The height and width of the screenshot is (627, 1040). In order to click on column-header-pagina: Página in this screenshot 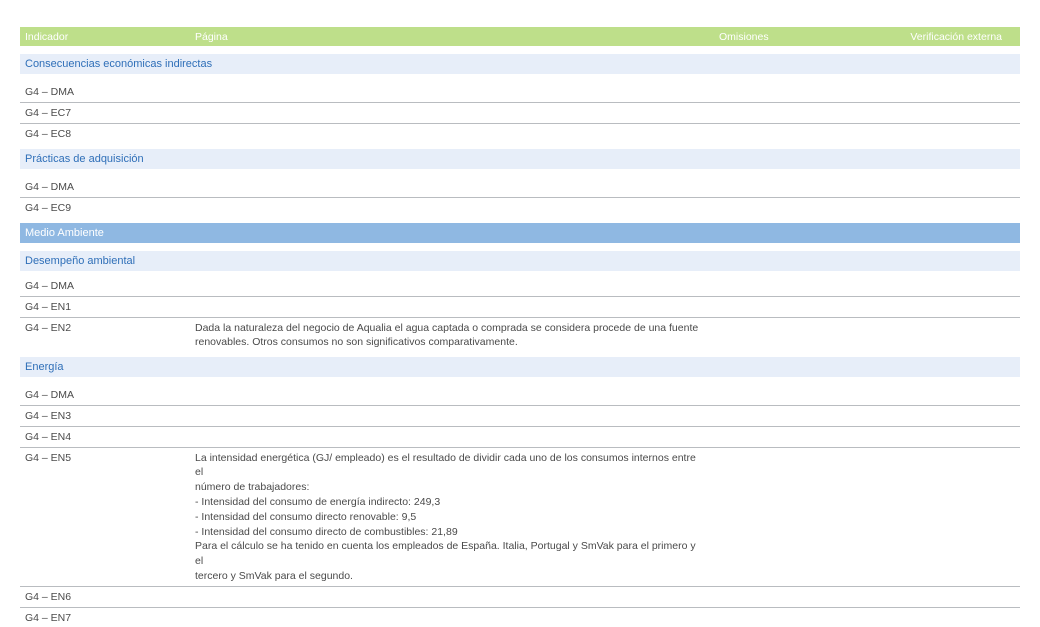, I will do `click(211, 37)`.